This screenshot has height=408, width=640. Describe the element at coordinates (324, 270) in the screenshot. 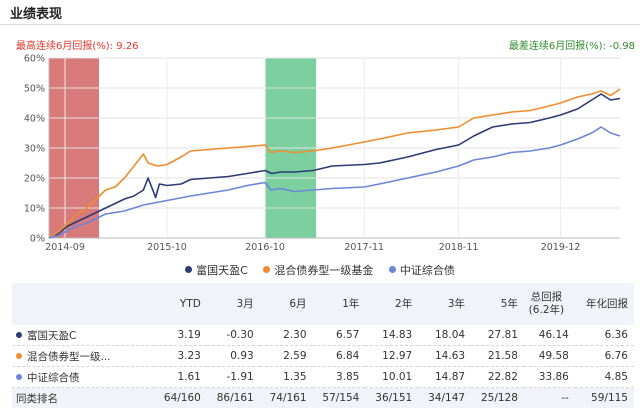

I see `legend-label-category: 混合债券型一级基金` at that location.